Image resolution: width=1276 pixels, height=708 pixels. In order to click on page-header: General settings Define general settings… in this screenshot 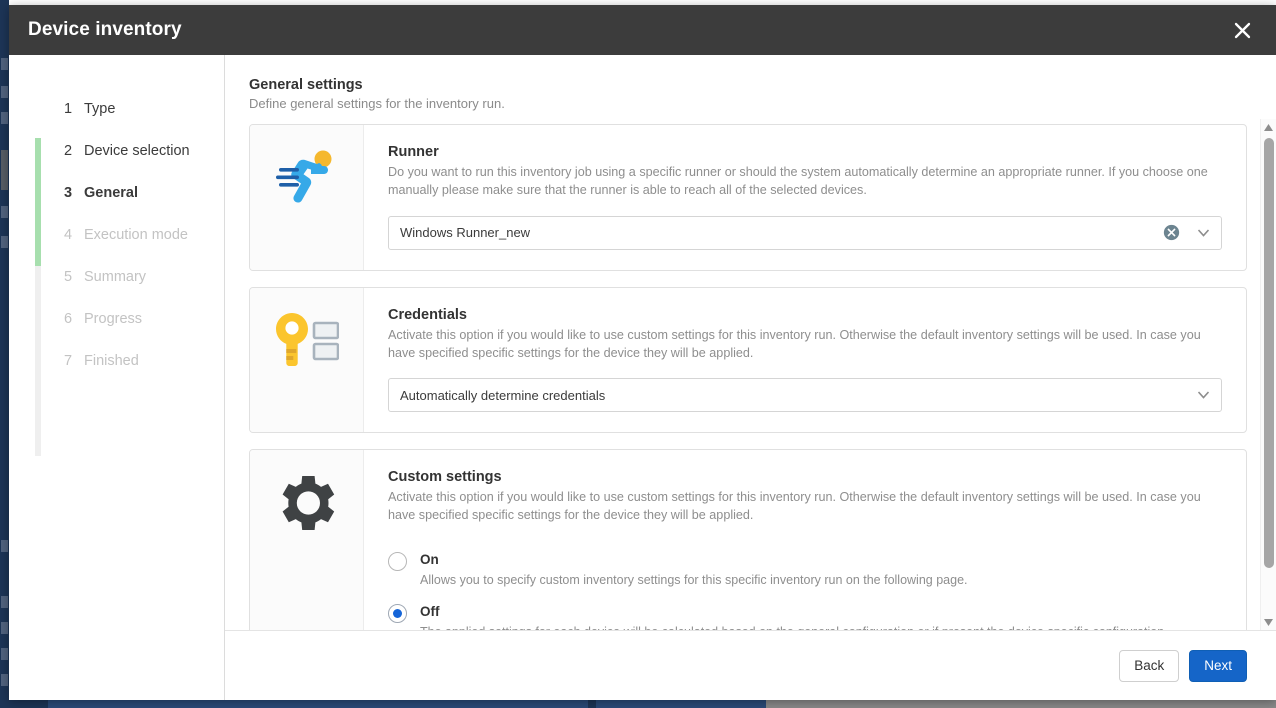, I will do `click(750, 87)`.